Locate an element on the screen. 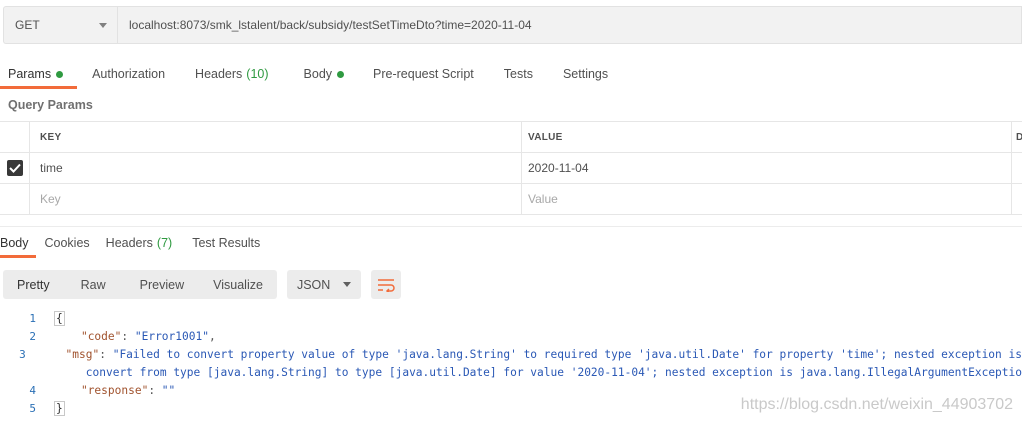 This screenshot has width=1022, height=425. table-row: time 2020-11-04 is located at coordinates (511, 168).